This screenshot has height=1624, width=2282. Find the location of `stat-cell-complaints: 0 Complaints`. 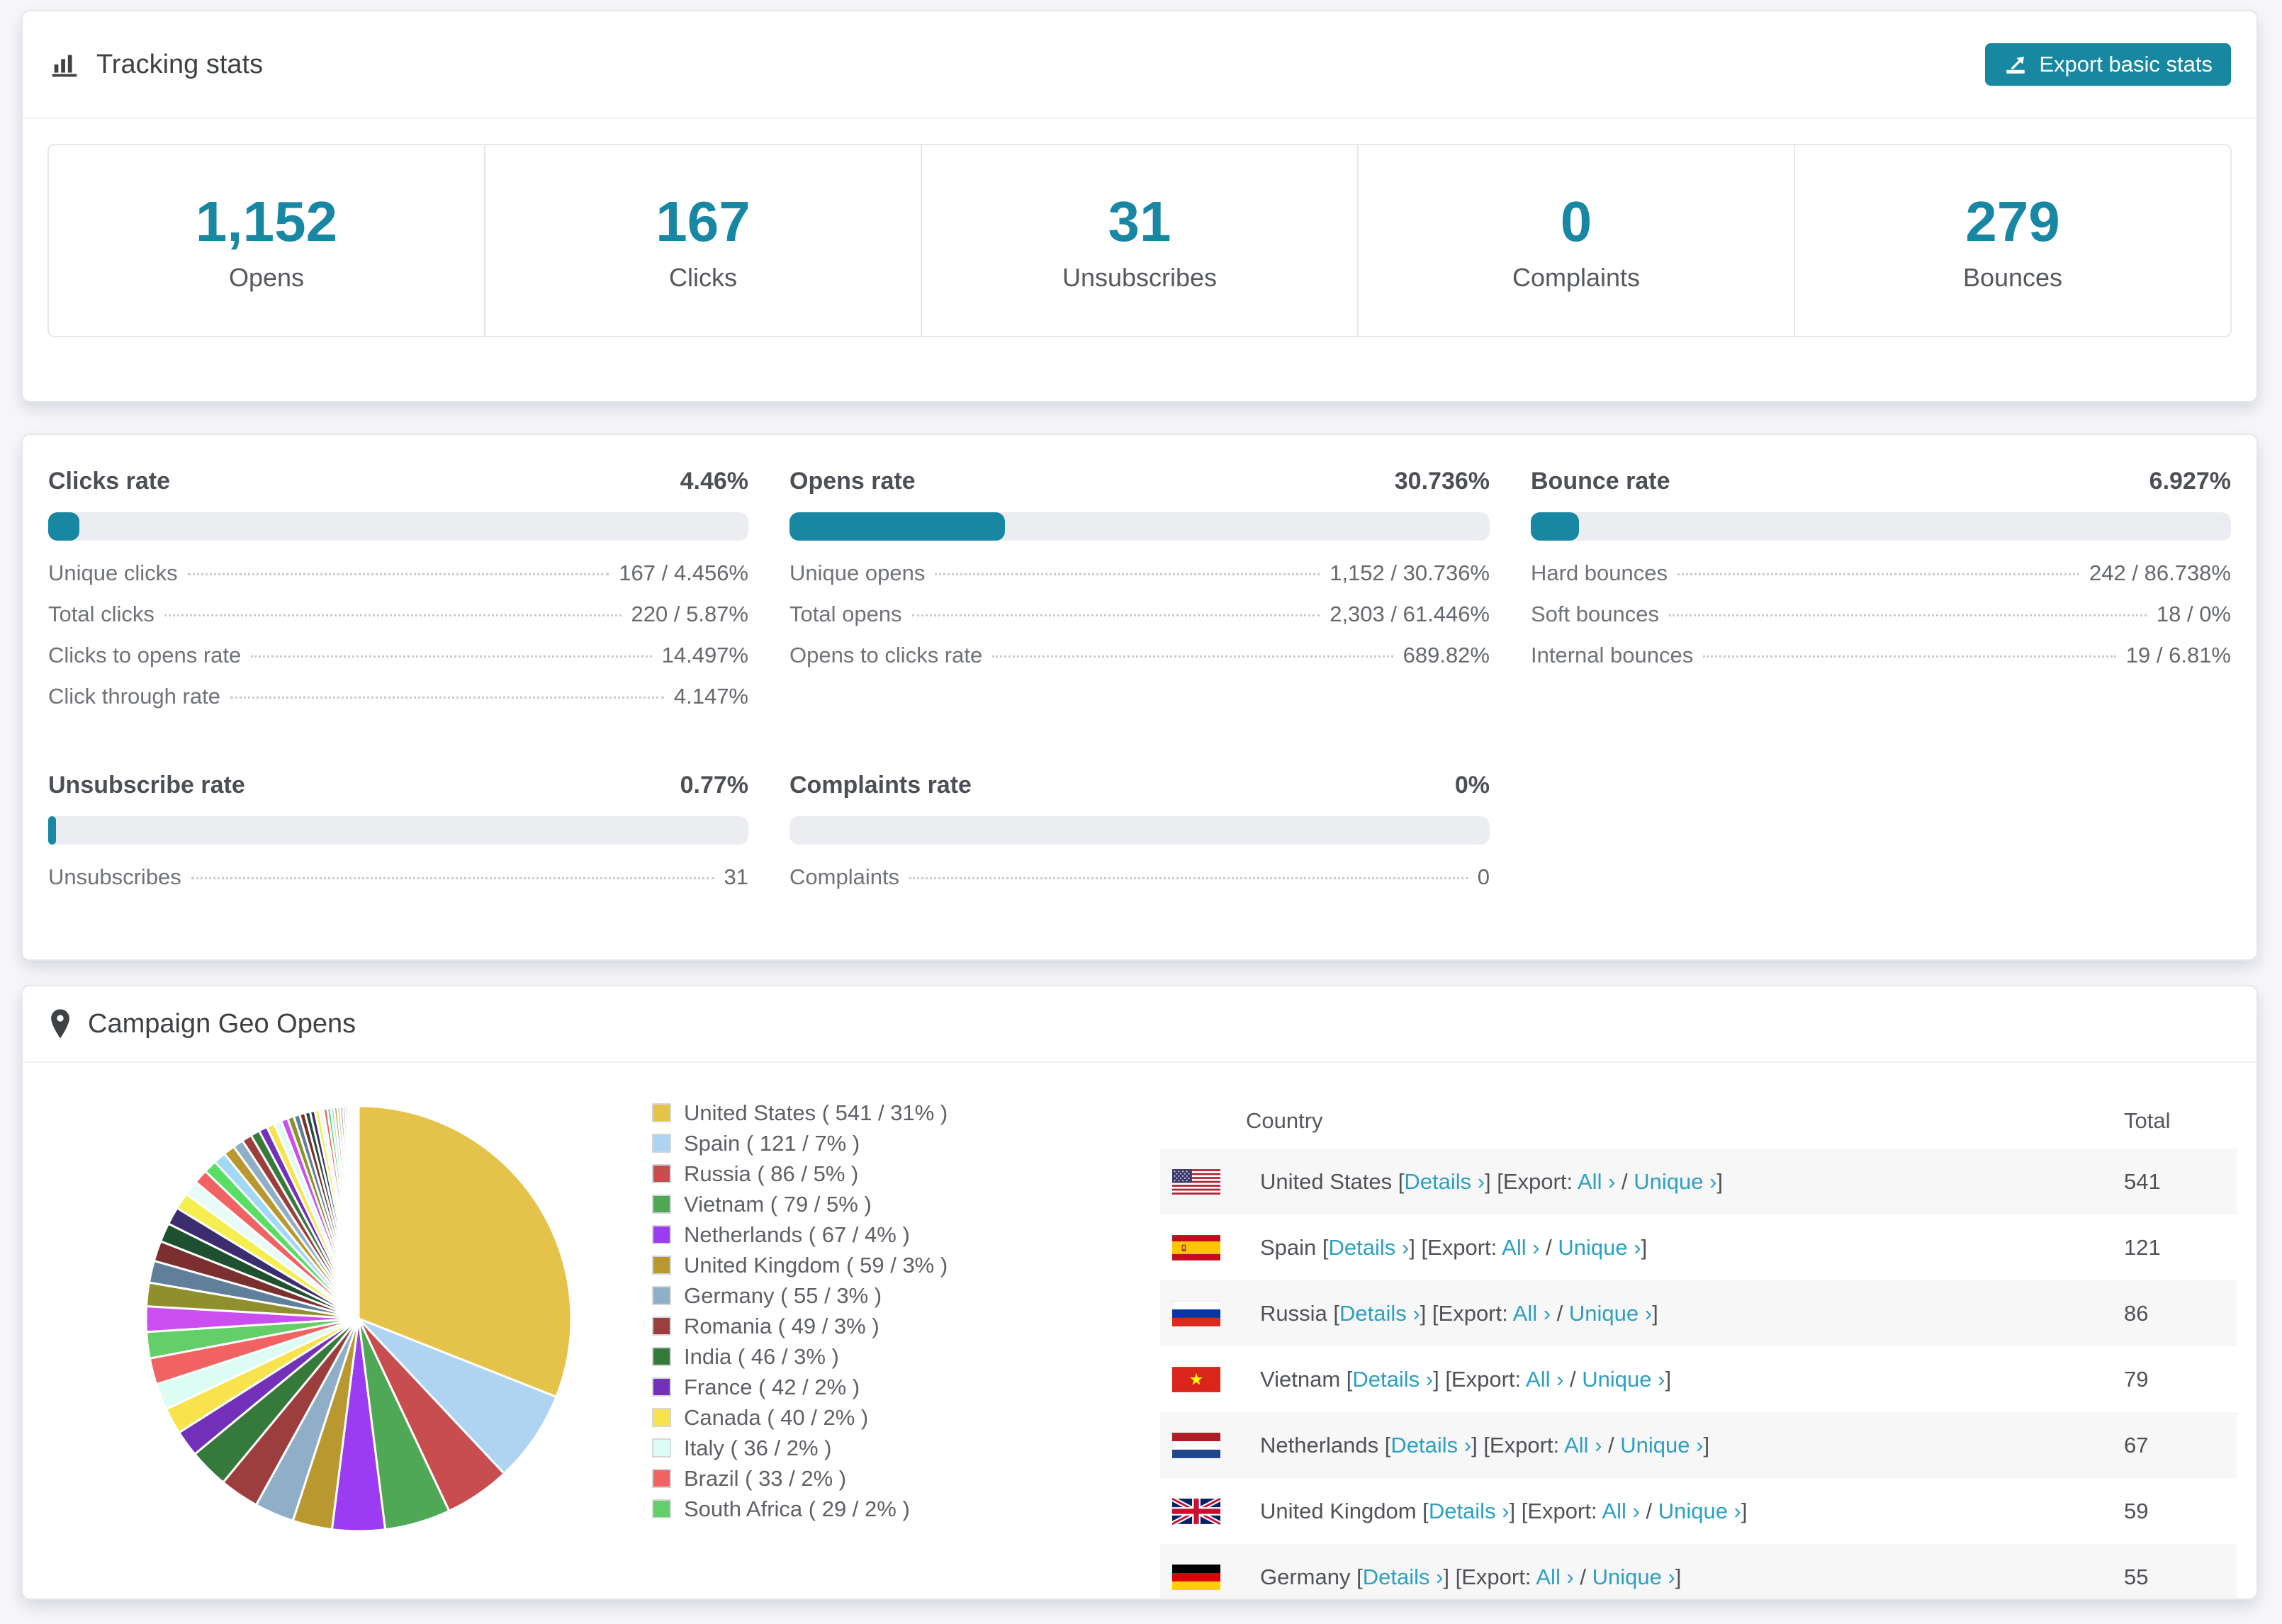

stat-cell-complaints: 0 Complaints is located at coordinates (1575, 240).